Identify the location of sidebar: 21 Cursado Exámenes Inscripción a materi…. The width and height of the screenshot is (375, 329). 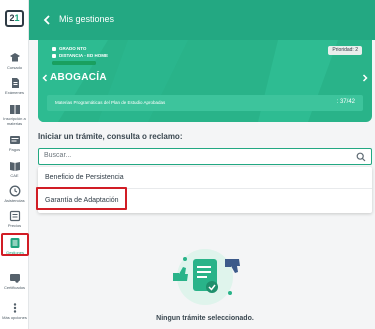
(14, 164).